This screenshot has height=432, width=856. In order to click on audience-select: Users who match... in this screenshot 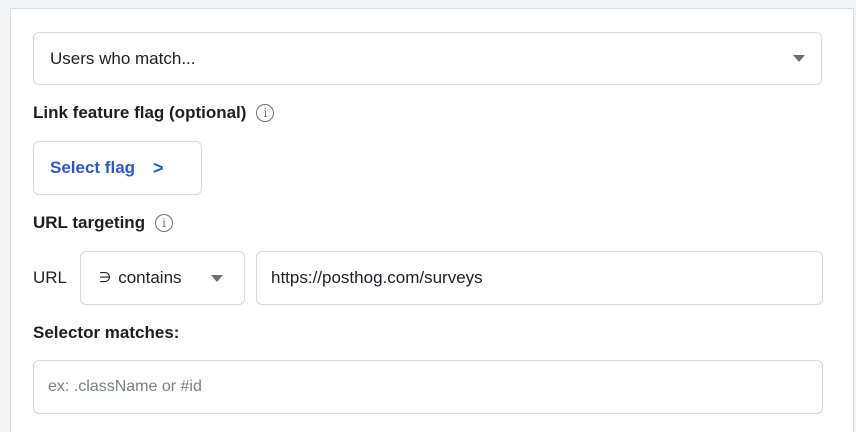, I will do `click(427, 58)`.